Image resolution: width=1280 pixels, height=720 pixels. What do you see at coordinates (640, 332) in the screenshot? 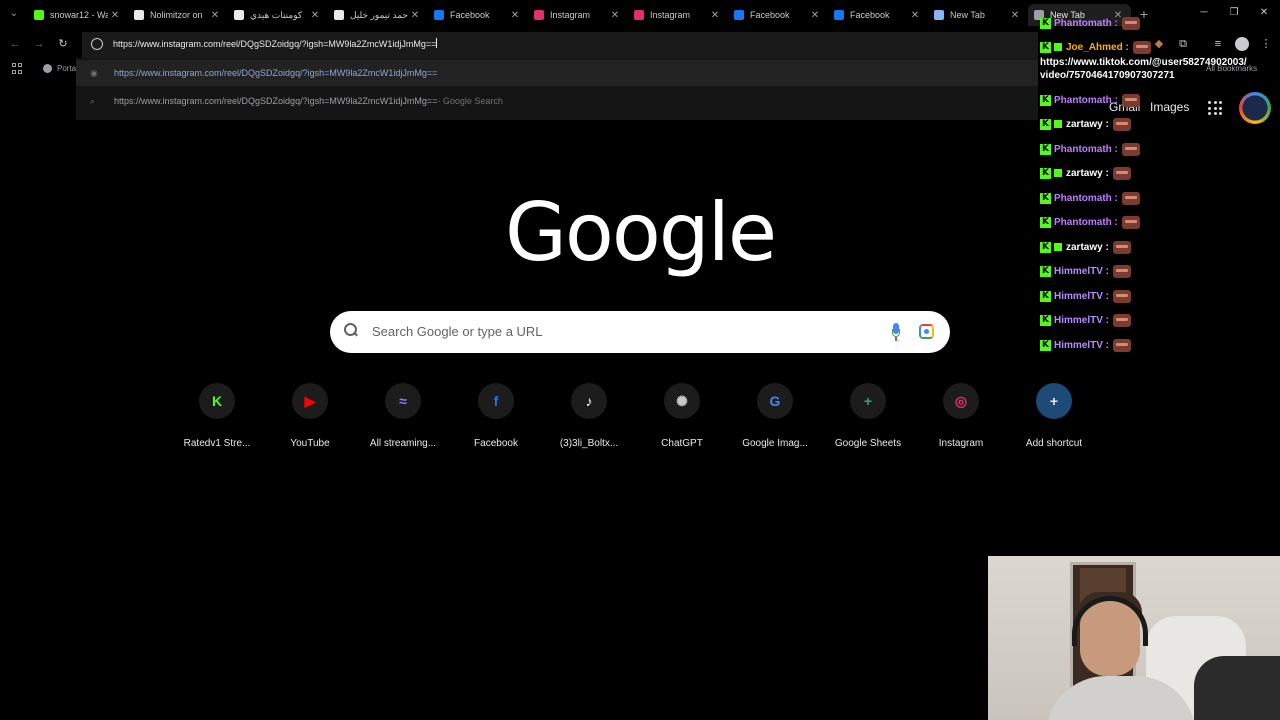
I see `ntp-search-box: Search Google or type a URL` at bounding box center [640, 332].